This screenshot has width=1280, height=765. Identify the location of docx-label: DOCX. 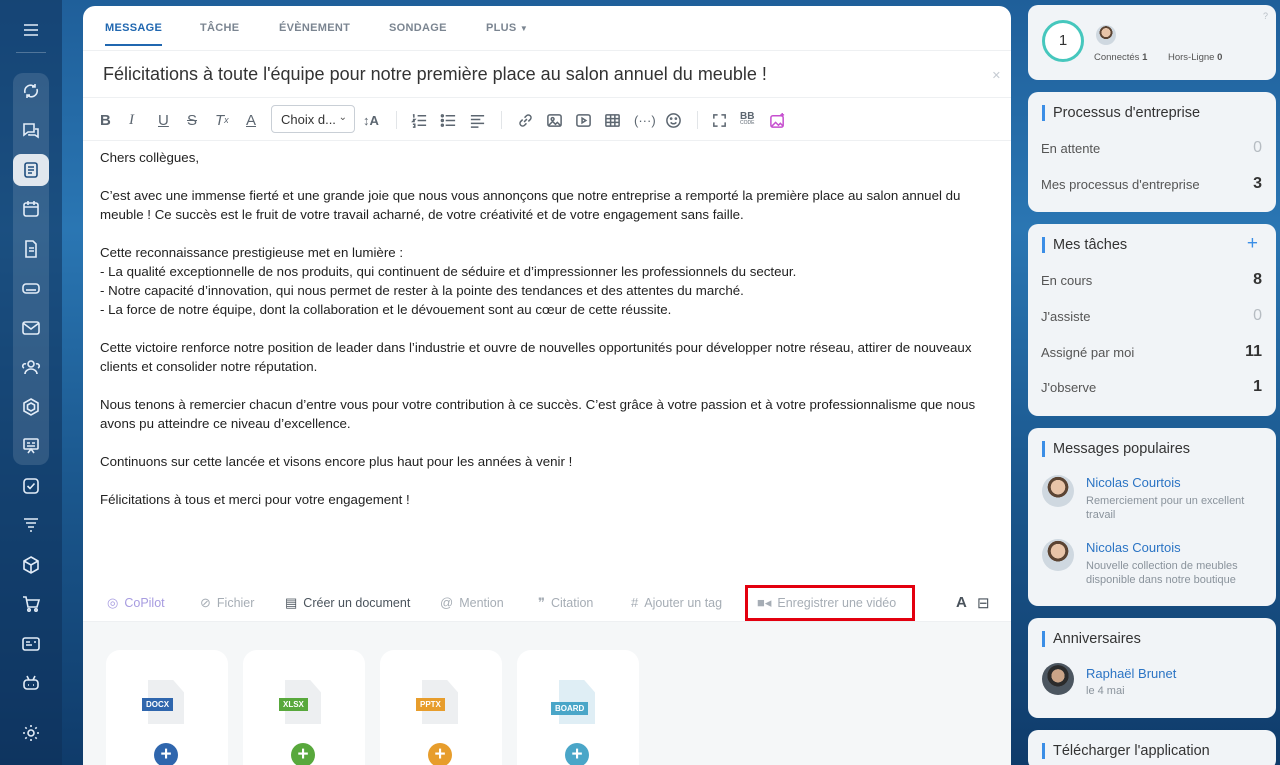
(158, 704).